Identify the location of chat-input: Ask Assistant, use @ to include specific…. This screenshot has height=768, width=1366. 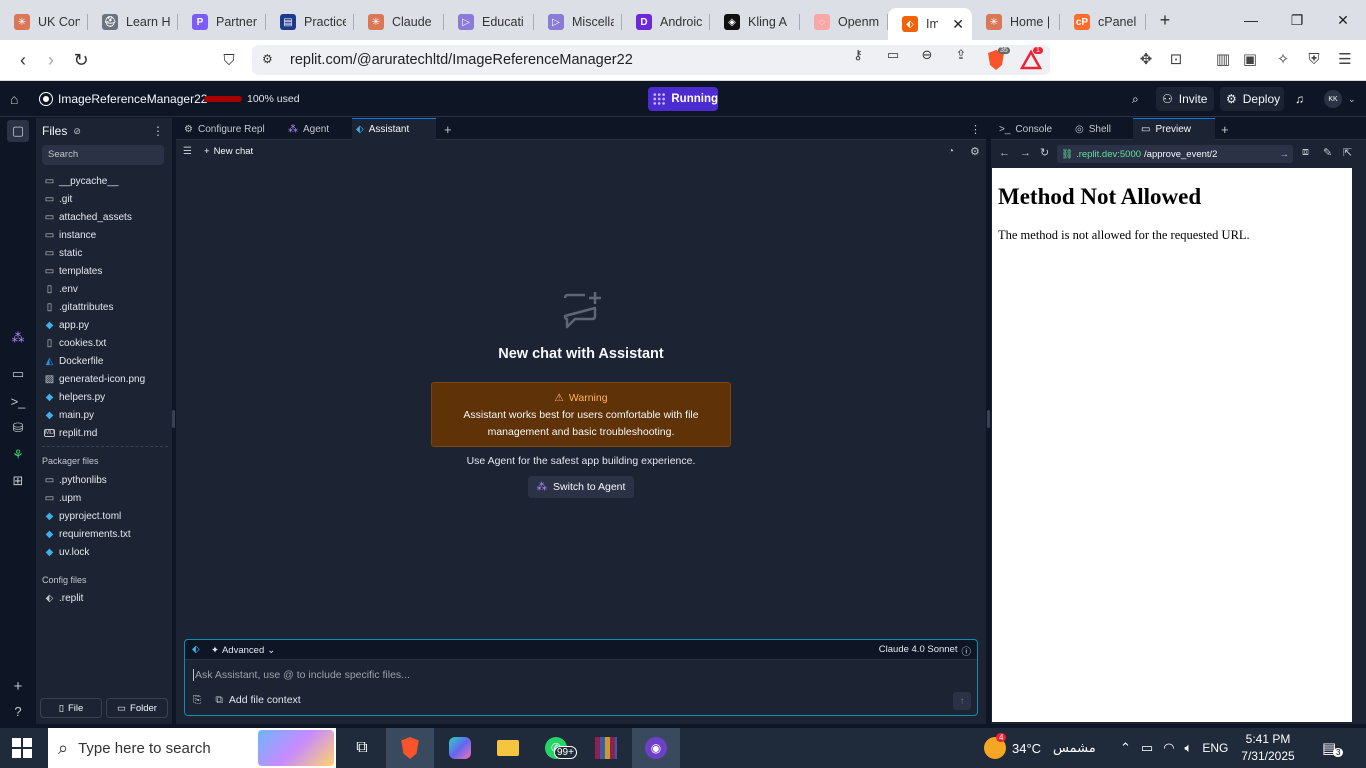
(301, 675).